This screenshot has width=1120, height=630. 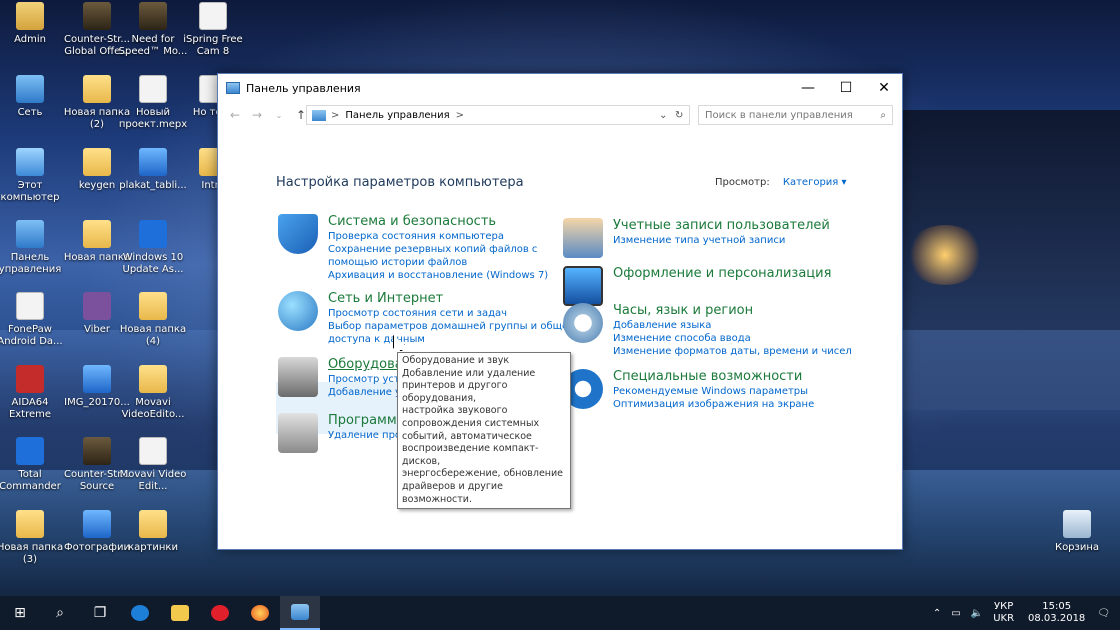 I want to click on view-label: Просмотр:, so click(x=742, y=182).